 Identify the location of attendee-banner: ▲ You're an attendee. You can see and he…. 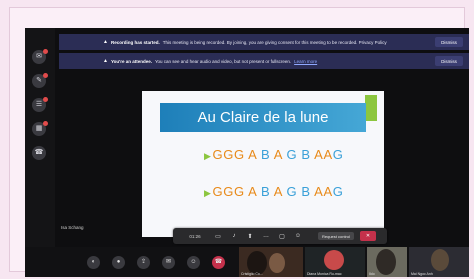
(264, 61).